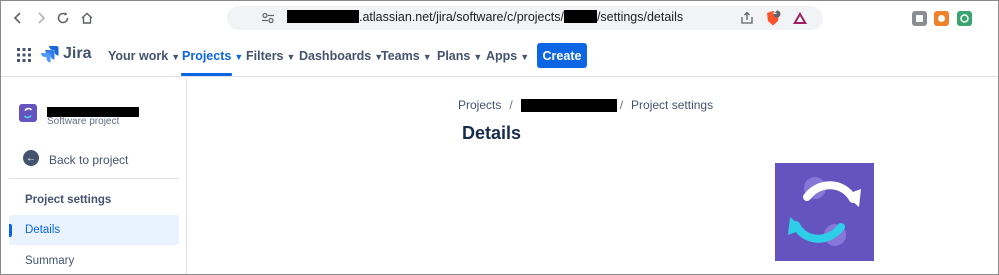 This screenshot has width=999, height=275. I want to click on nav-filters: Filters ▼, so click(270, 56).